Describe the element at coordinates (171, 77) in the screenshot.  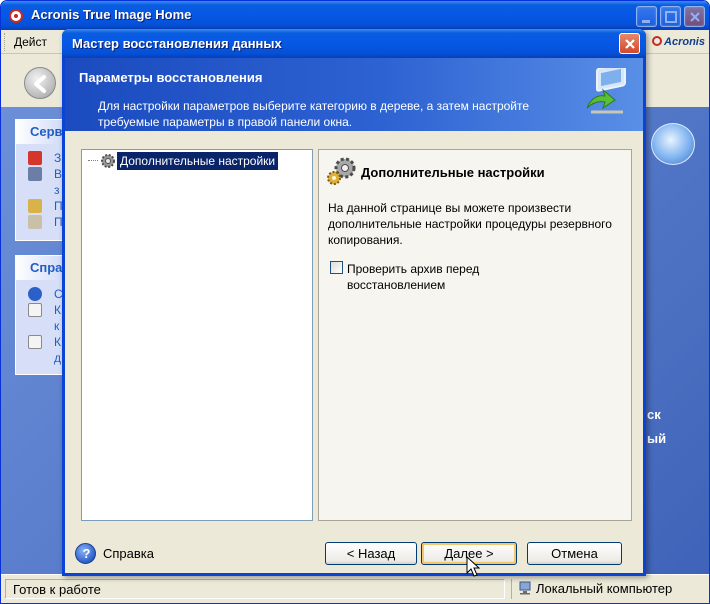
I see `step-title: Параметры восстановления` at that location.